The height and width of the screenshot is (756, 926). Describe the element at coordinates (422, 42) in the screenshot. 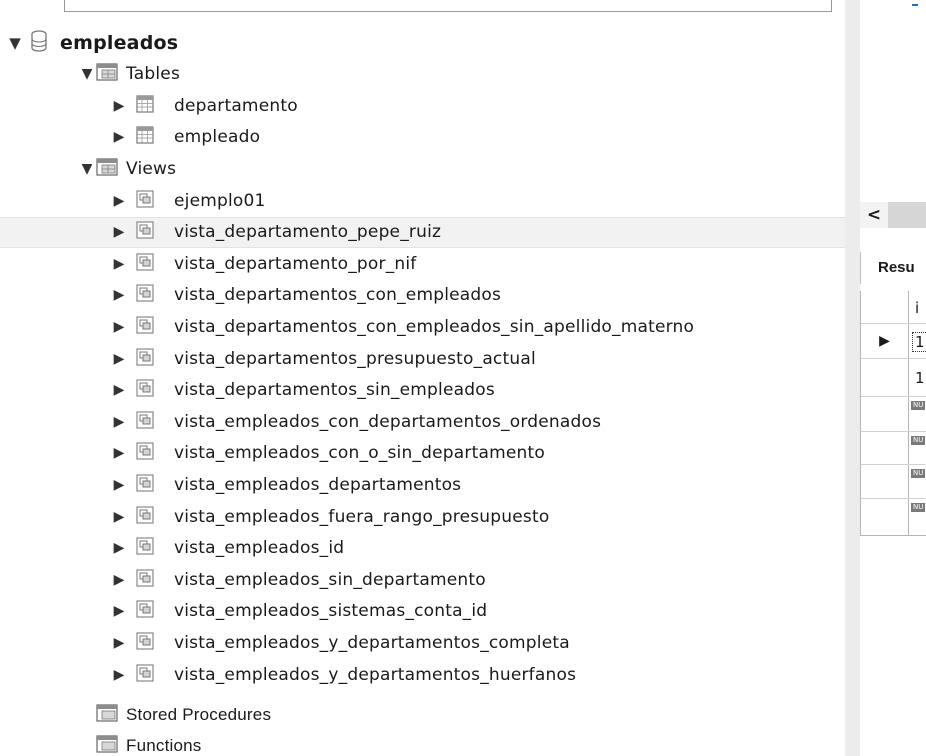

I see `tree-node-database: ▼ empleados` at that location.